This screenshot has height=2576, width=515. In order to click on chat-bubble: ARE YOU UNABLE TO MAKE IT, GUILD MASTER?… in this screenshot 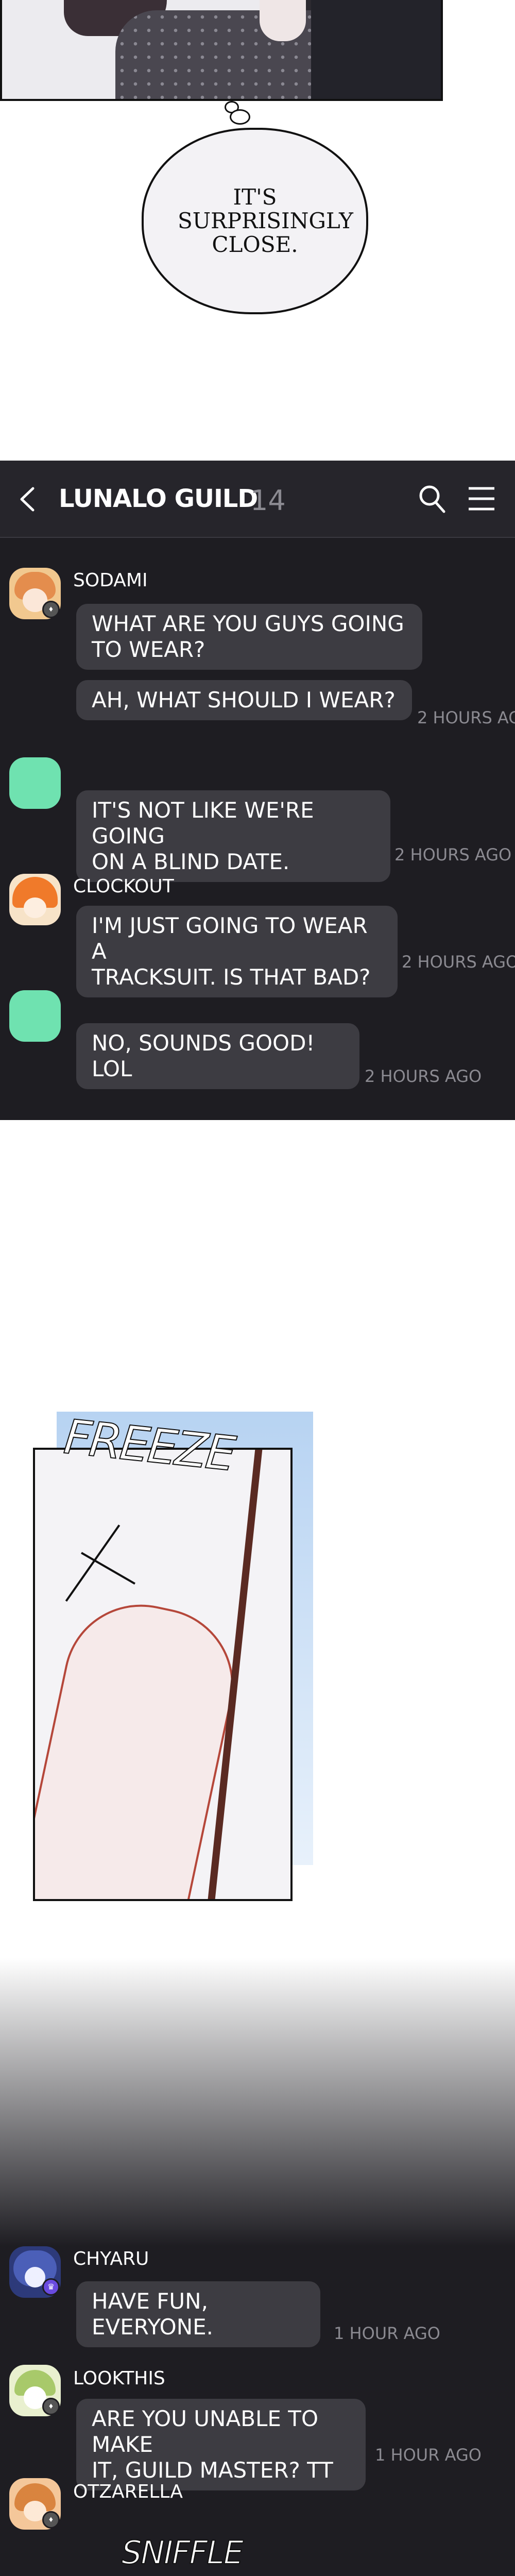, I will do `click(221, 2444)`.